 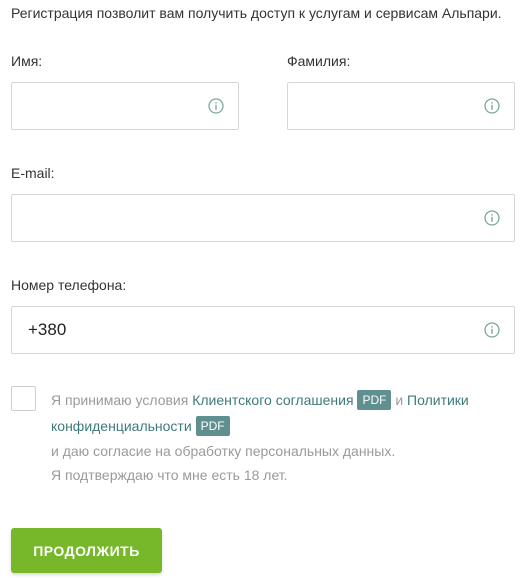 What do you see at coordinates (120, 400) in the screenshot?
I see `consent-text-before: Я принимаю условия` at bounding box center [120, 400].